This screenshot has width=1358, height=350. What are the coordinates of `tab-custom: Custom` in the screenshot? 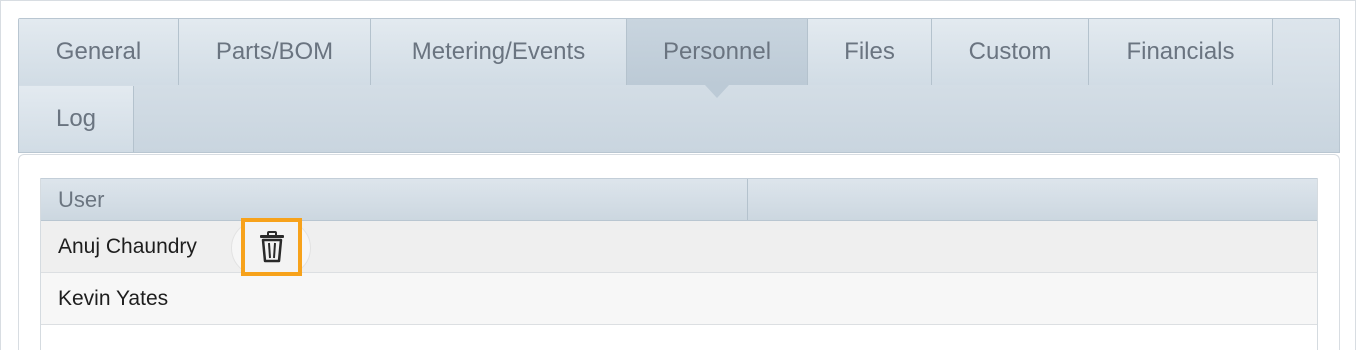 It's located at (1010, 52).